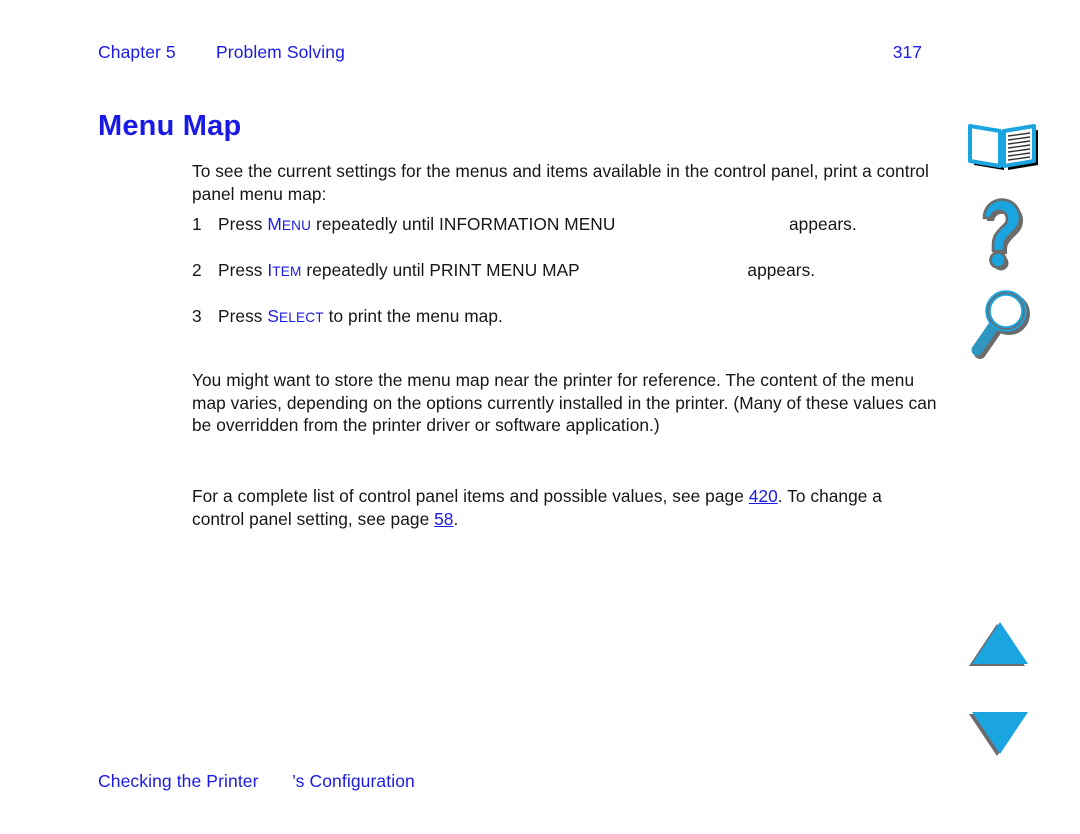  I want to click on triangle-up-icon, so click(998, 644).